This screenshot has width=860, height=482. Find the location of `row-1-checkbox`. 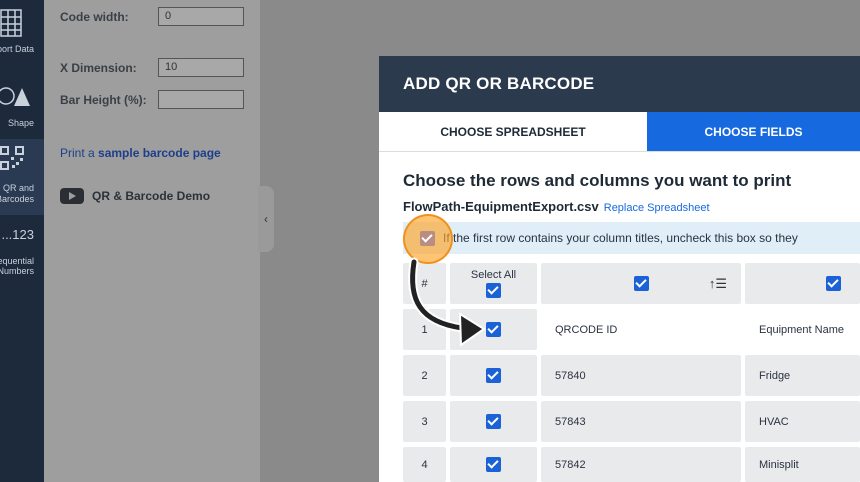

row-1-checkbox is located at coordinates (493, 329).